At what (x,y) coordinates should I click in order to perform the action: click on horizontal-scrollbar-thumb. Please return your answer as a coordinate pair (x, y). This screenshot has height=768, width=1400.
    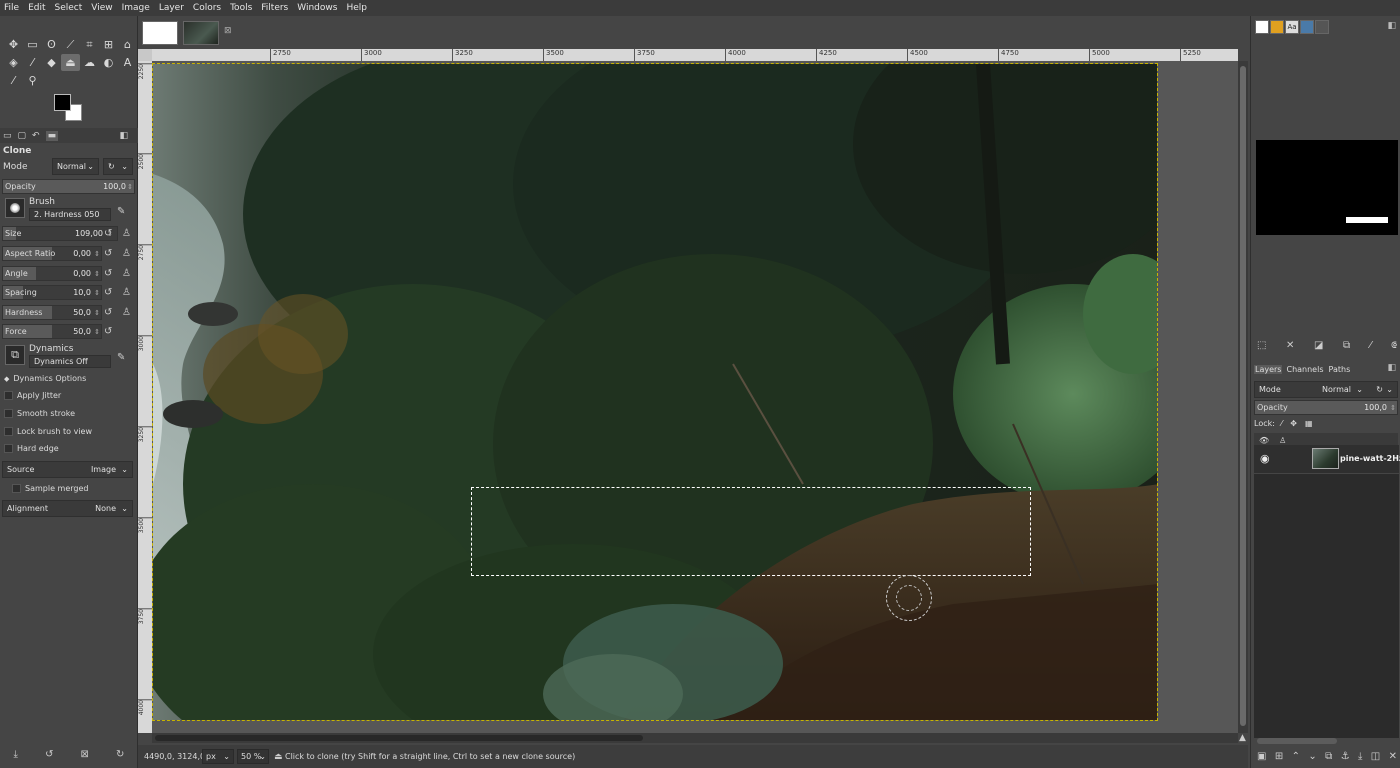
    Looking at the image, I should click on (399, 738).